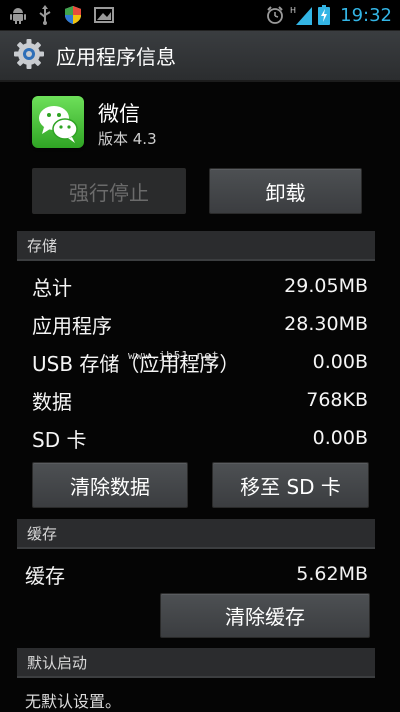  Describe the element at coordinates (59, 439) in the screenshot. I see `storage-row-label: SD 卡` at that location.